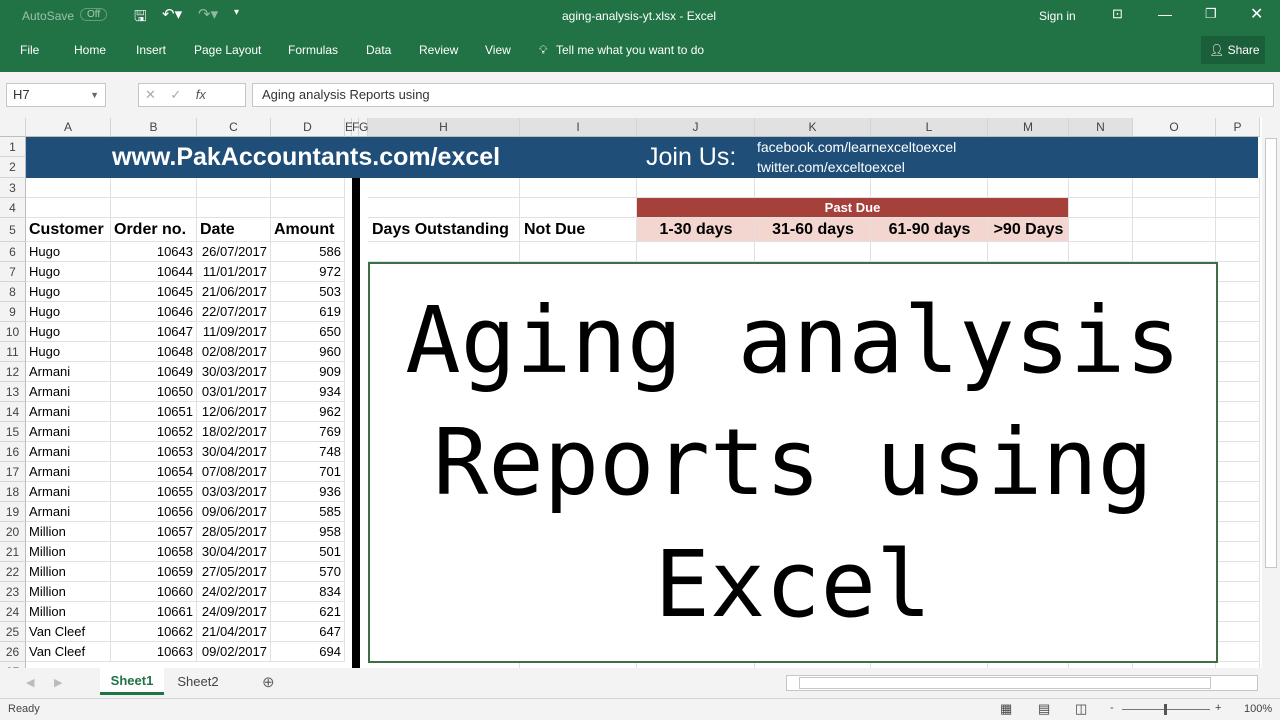  I want to click on order-cell: 10651, so click(154, 412).